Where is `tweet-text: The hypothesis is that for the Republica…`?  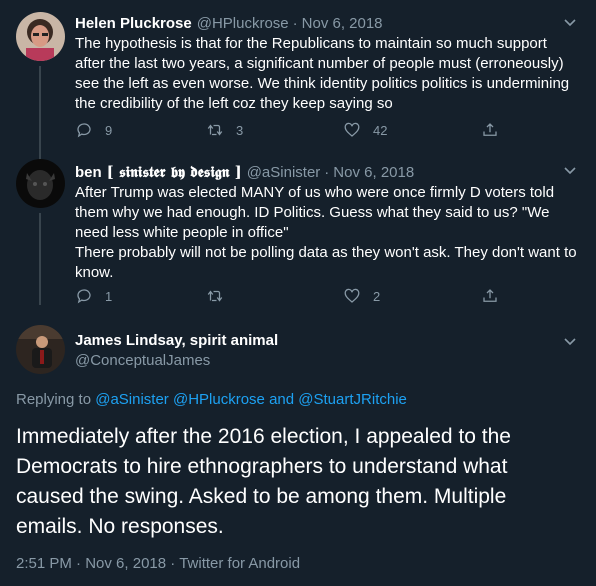 tweet-text: The hypothesis is that for the Republica… is located at coordinates (322, 73).